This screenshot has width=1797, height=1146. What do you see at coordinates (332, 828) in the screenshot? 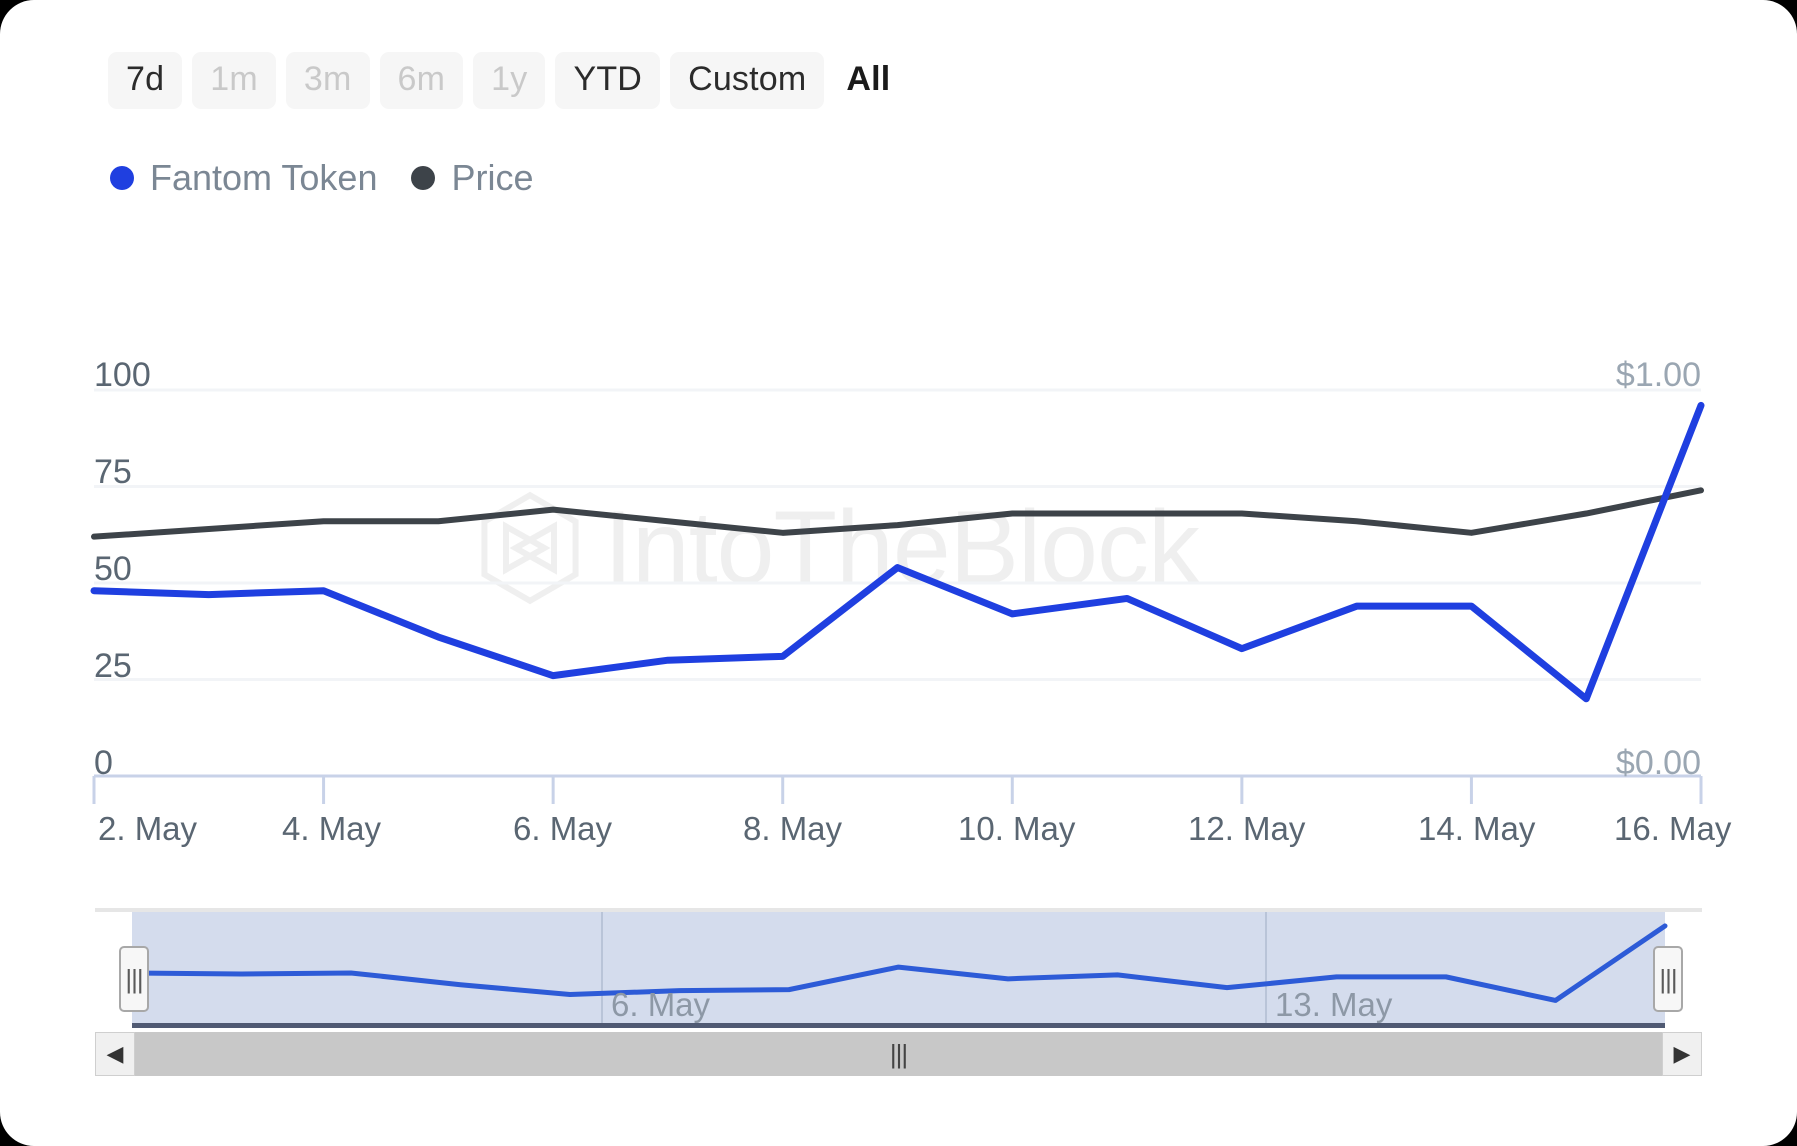
I see `x-axis-label-4-may: 4. May` at bounding box center [332, 828].